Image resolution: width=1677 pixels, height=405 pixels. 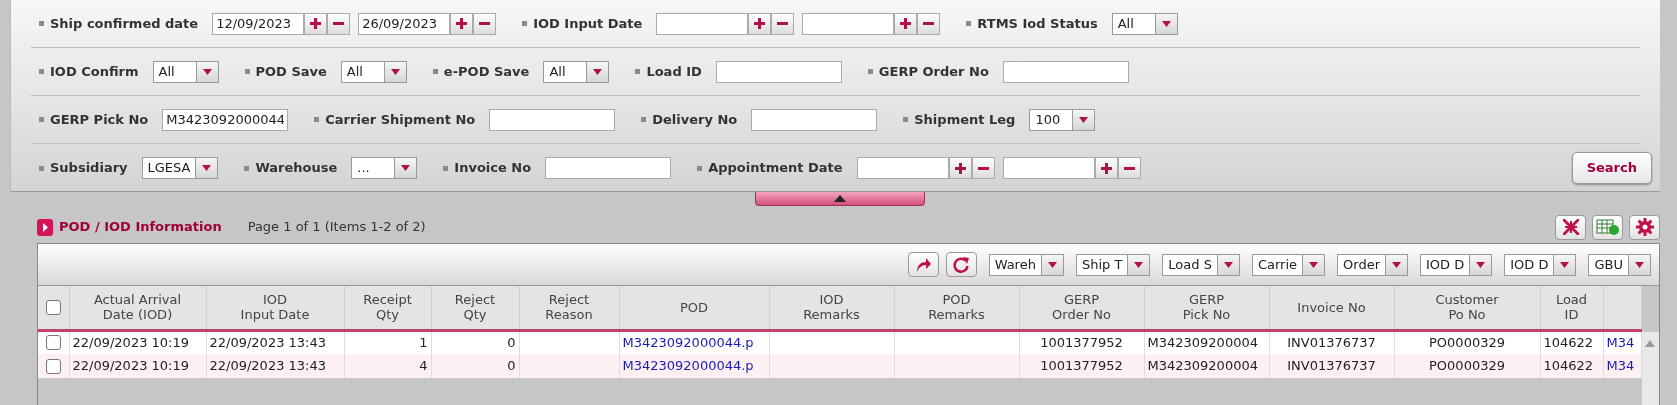 I want to click on section-title: POD / IOD Information, so click(x=140, y=227).